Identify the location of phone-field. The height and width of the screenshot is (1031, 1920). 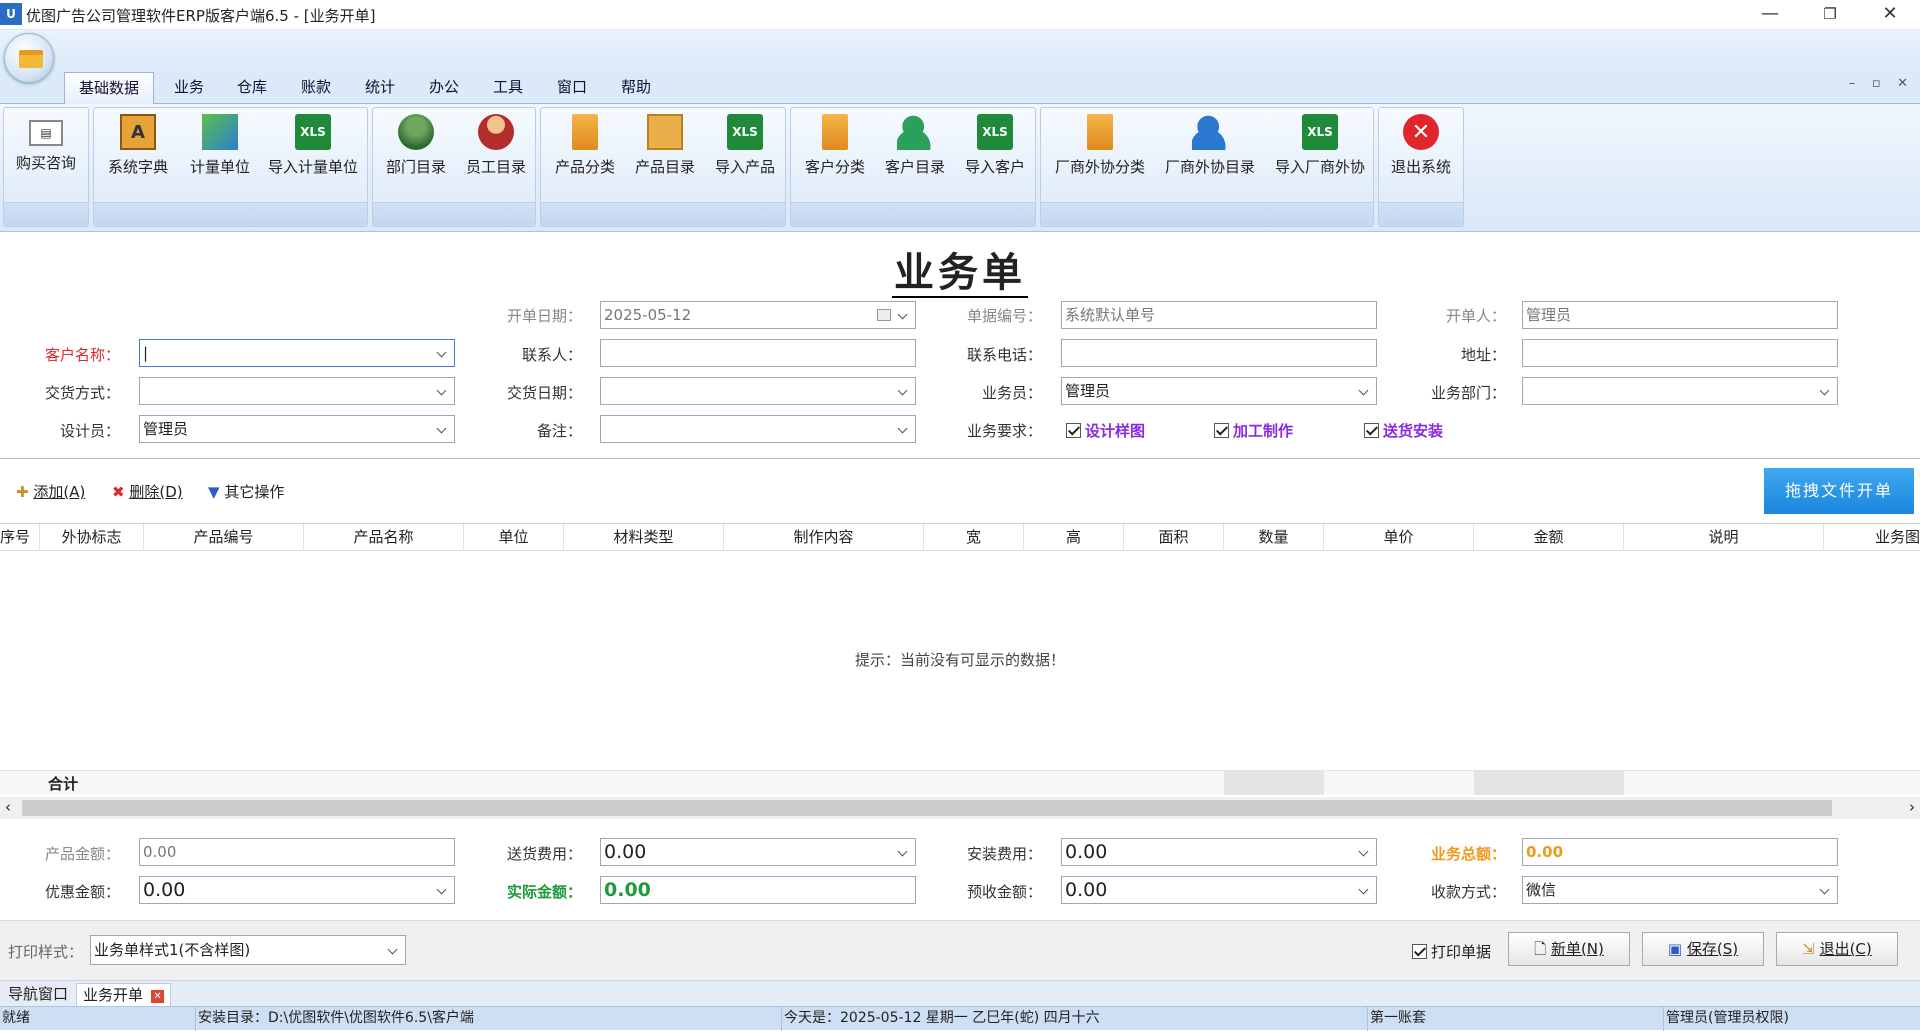
(1219, 353).